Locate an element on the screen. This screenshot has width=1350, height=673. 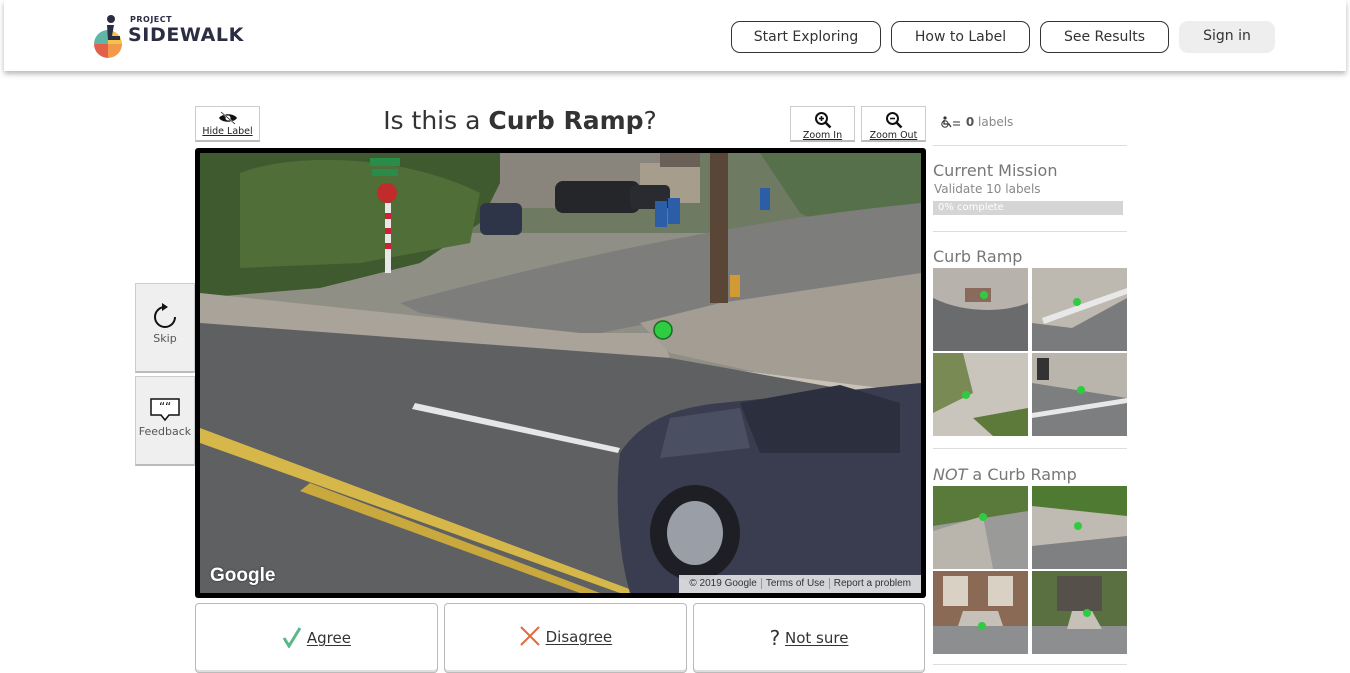
not-sure-label: Not sure is located at coordinates (816, 638).